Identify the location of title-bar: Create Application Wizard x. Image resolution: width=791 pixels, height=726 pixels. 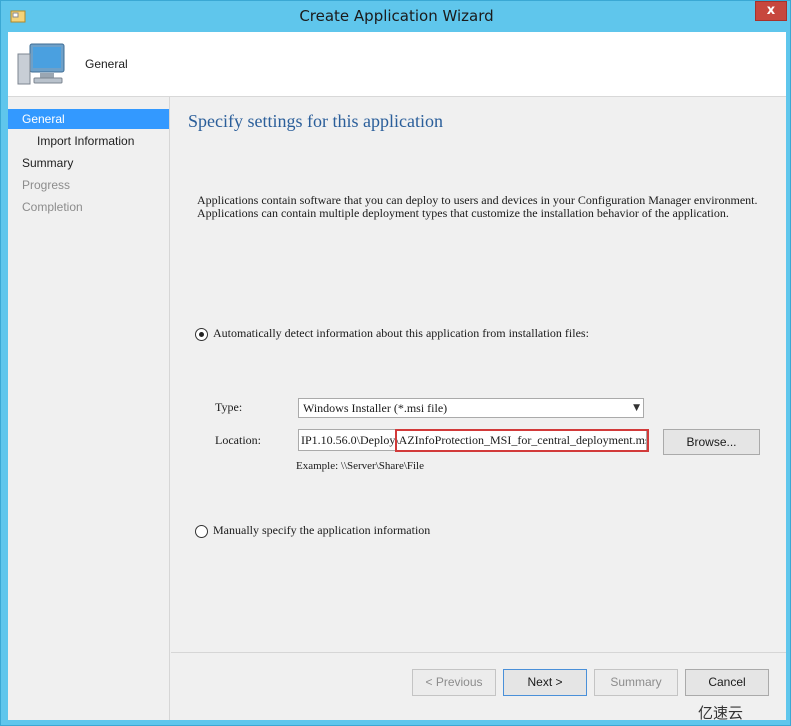
(396, 16).